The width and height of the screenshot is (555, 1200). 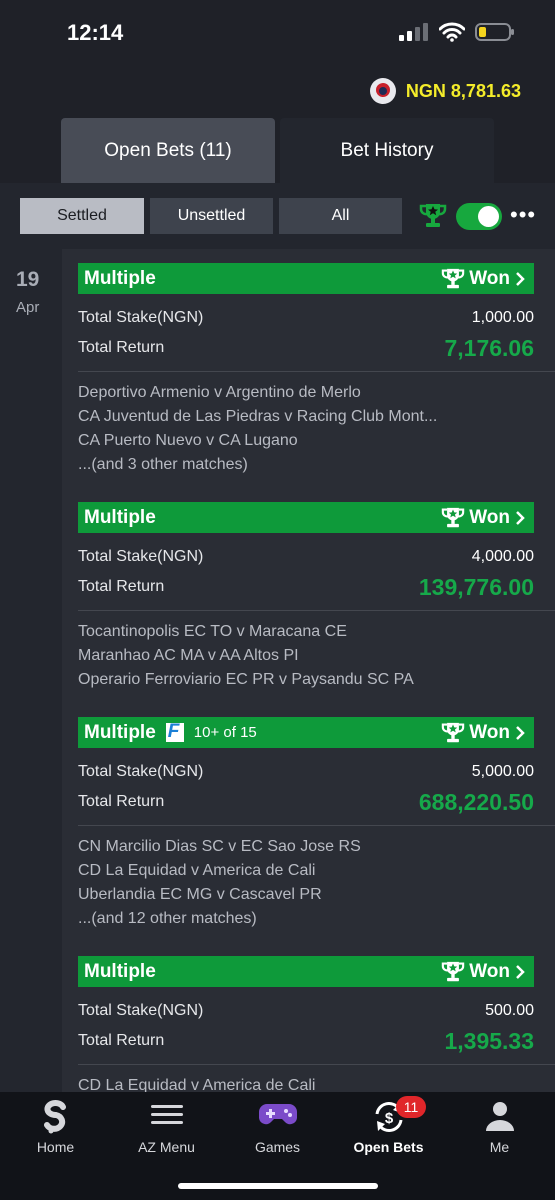 I want to click on status-icons, so click(x=457, y=32).